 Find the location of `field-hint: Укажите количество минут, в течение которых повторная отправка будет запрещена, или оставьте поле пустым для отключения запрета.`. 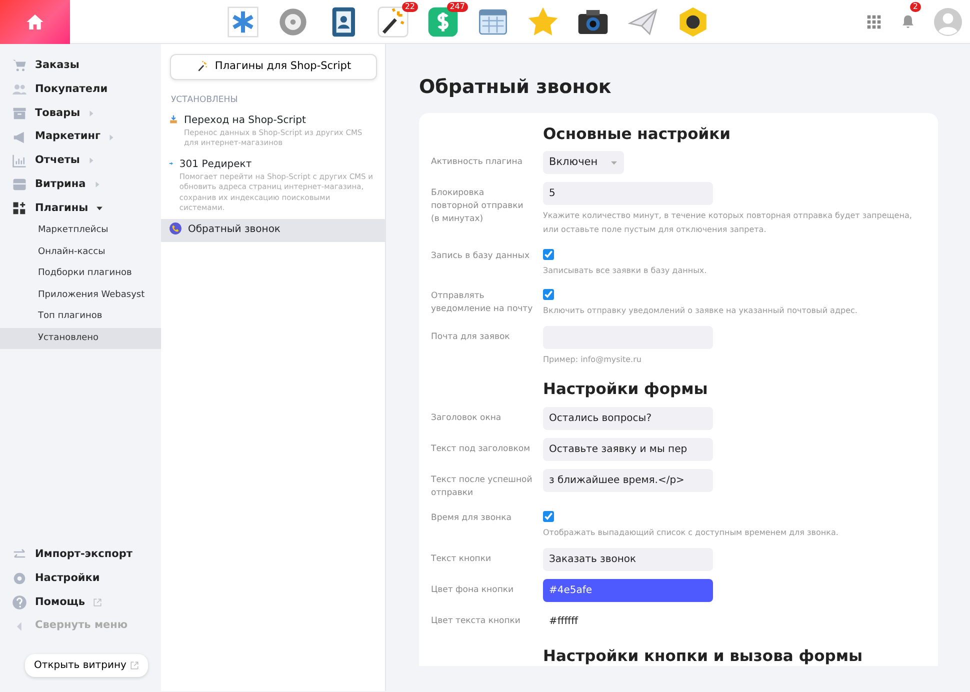

field-hint: Укажите количество минут, в течение которых повторная отправка будет запрещена, или оставьте поле пустым для отключения запрета. is located at coordinates (728, 223).